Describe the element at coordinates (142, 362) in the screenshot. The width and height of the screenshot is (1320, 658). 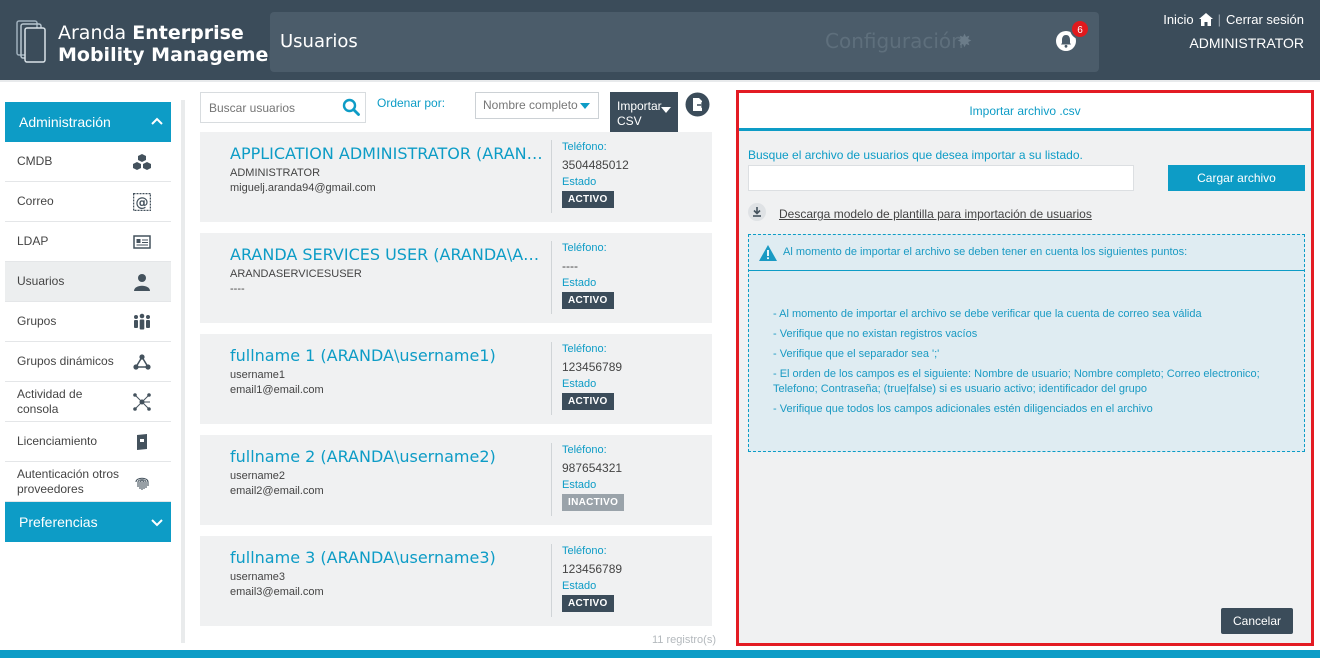
I see `share-nodes-icon` at that location.